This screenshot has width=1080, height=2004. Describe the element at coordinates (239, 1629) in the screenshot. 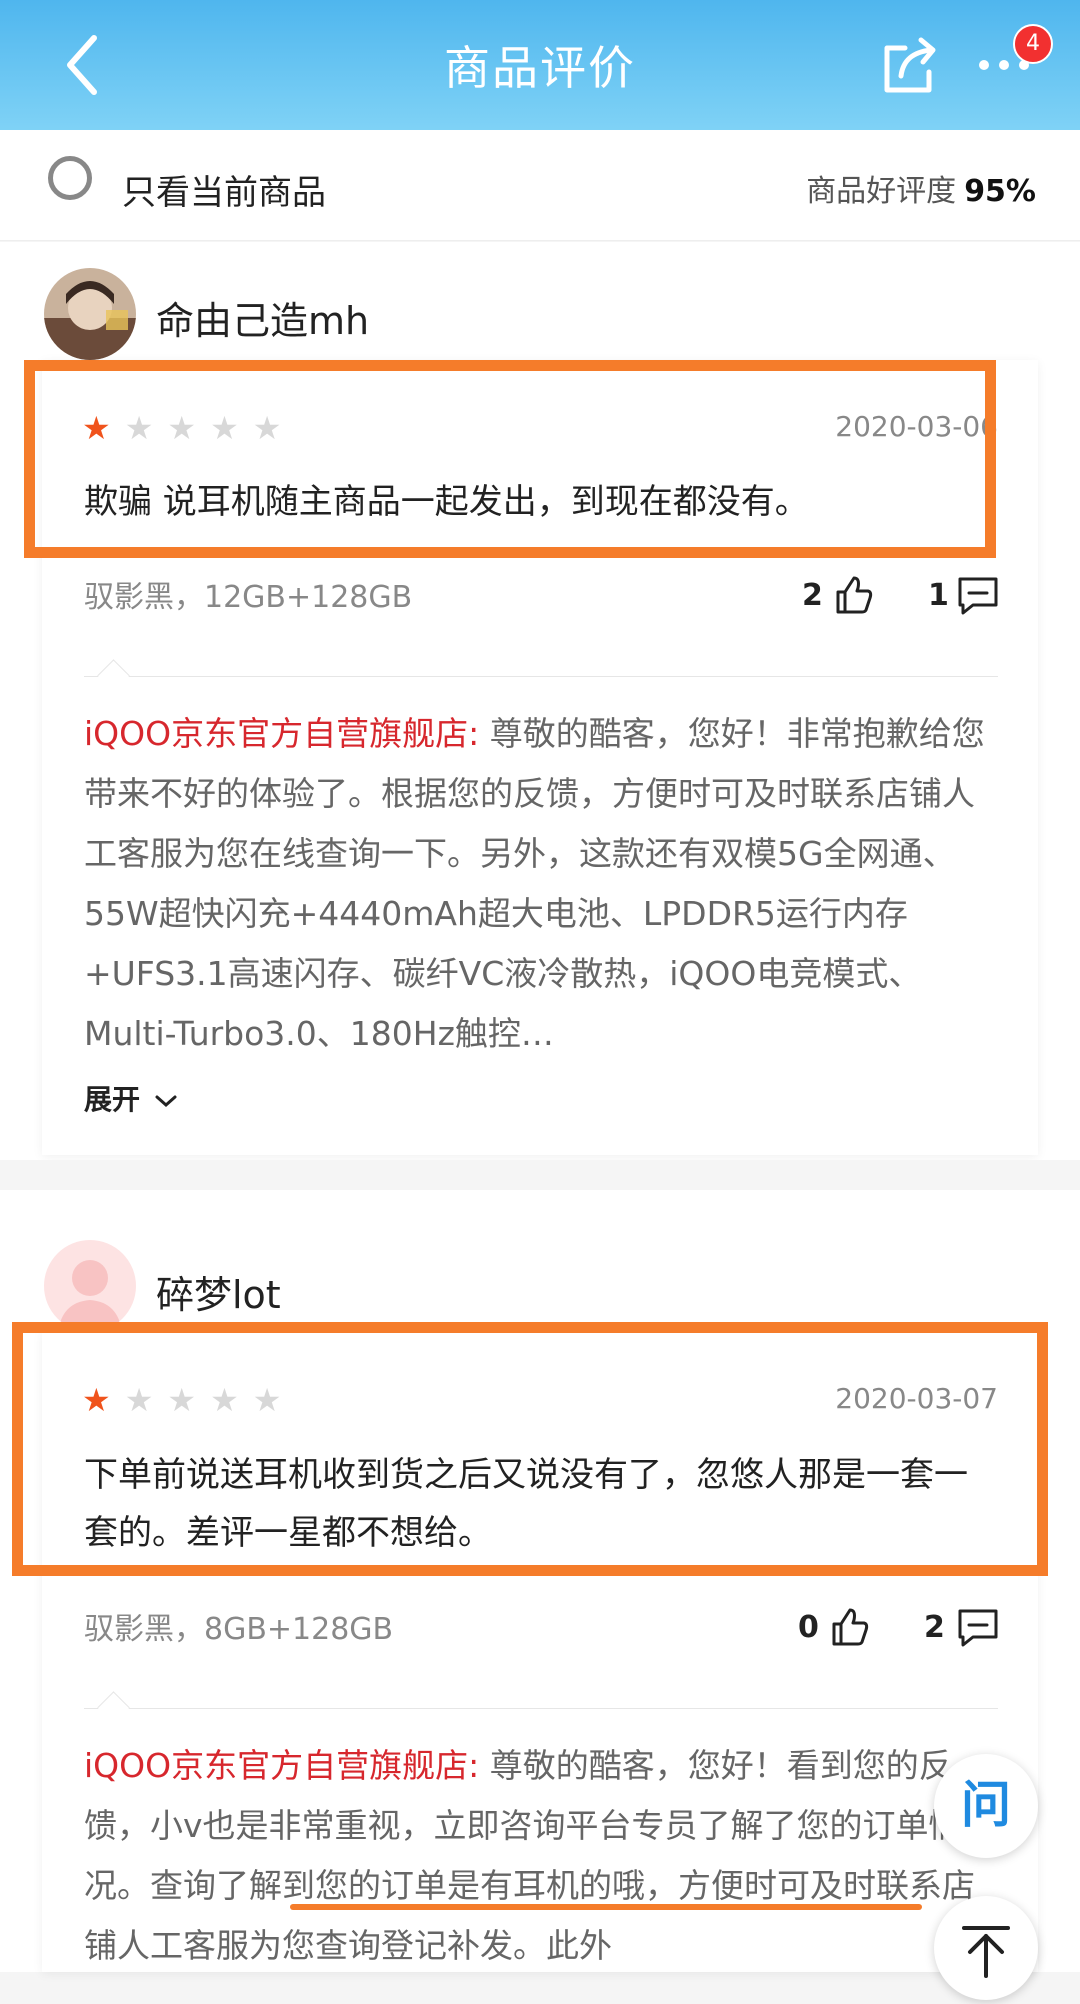

I see `product-variant: 驭影黑，8GB+128GB` at that location.